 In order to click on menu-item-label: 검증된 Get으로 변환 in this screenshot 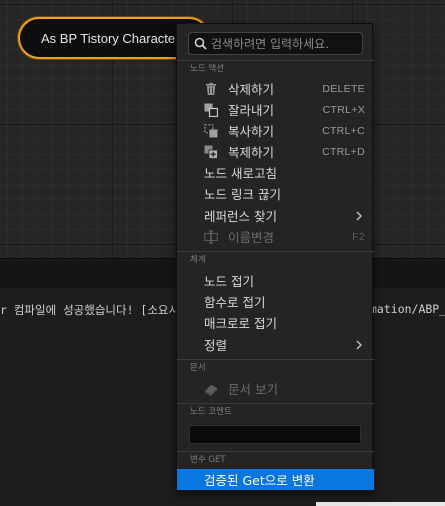, I will do `click(259, 480)`.